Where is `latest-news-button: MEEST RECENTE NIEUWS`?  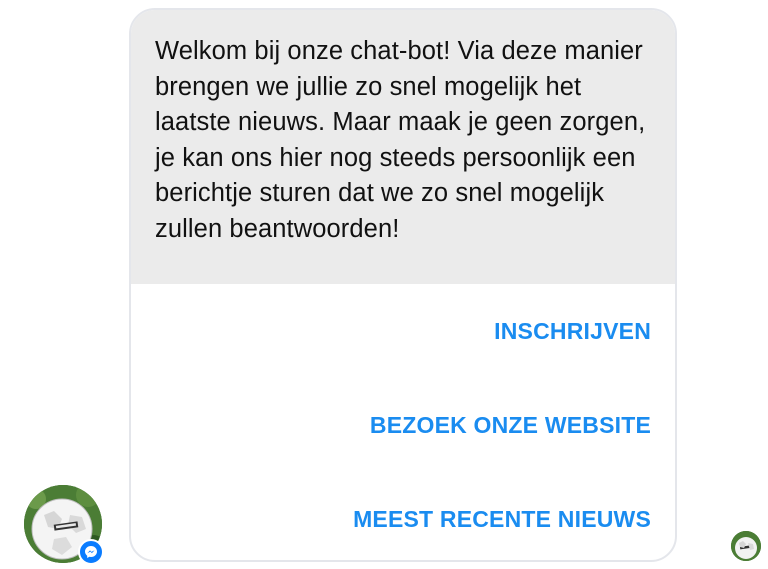 latest-news-button: MEEST RECENTE NIEUWS is located at coordinates (403, 516).